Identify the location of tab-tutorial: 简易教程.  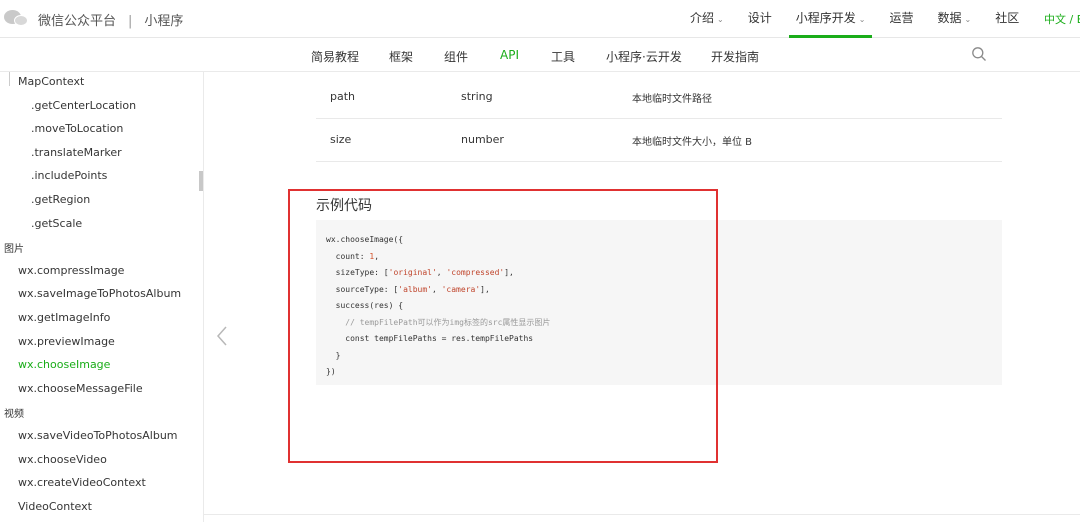
(335, 56).